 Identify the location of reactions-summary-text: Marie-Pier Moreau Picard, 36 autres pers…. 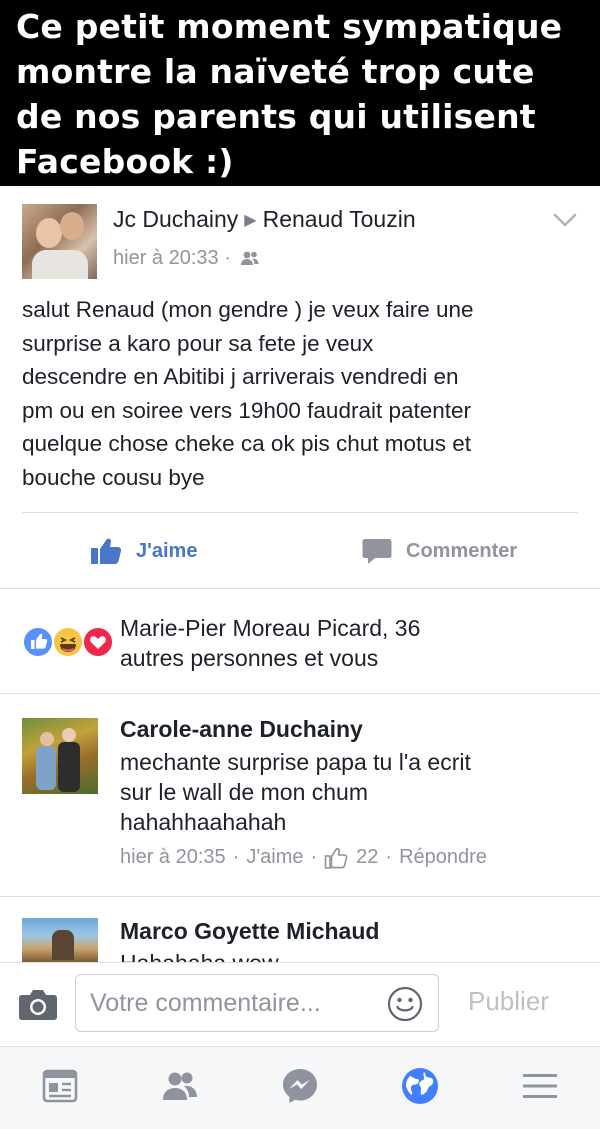
(350, 643).